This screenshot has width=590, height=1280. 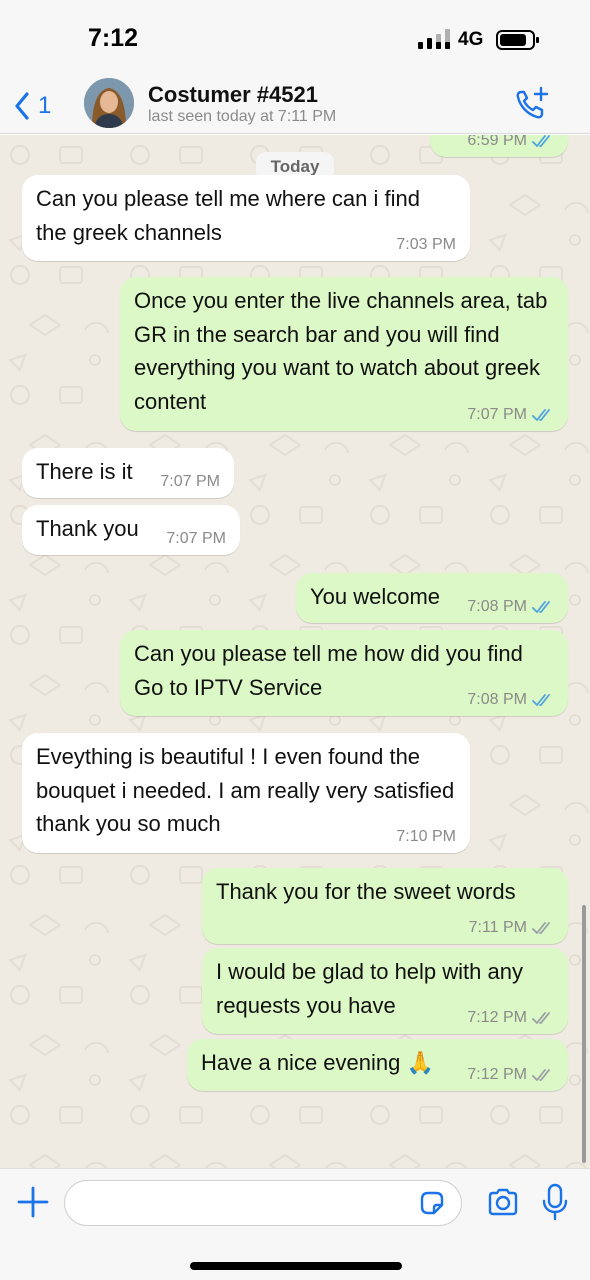 What do you see at coordinates (22, 106) in the screenshot?
I see `back-chevron-icon` at bounding box center [22, 106].